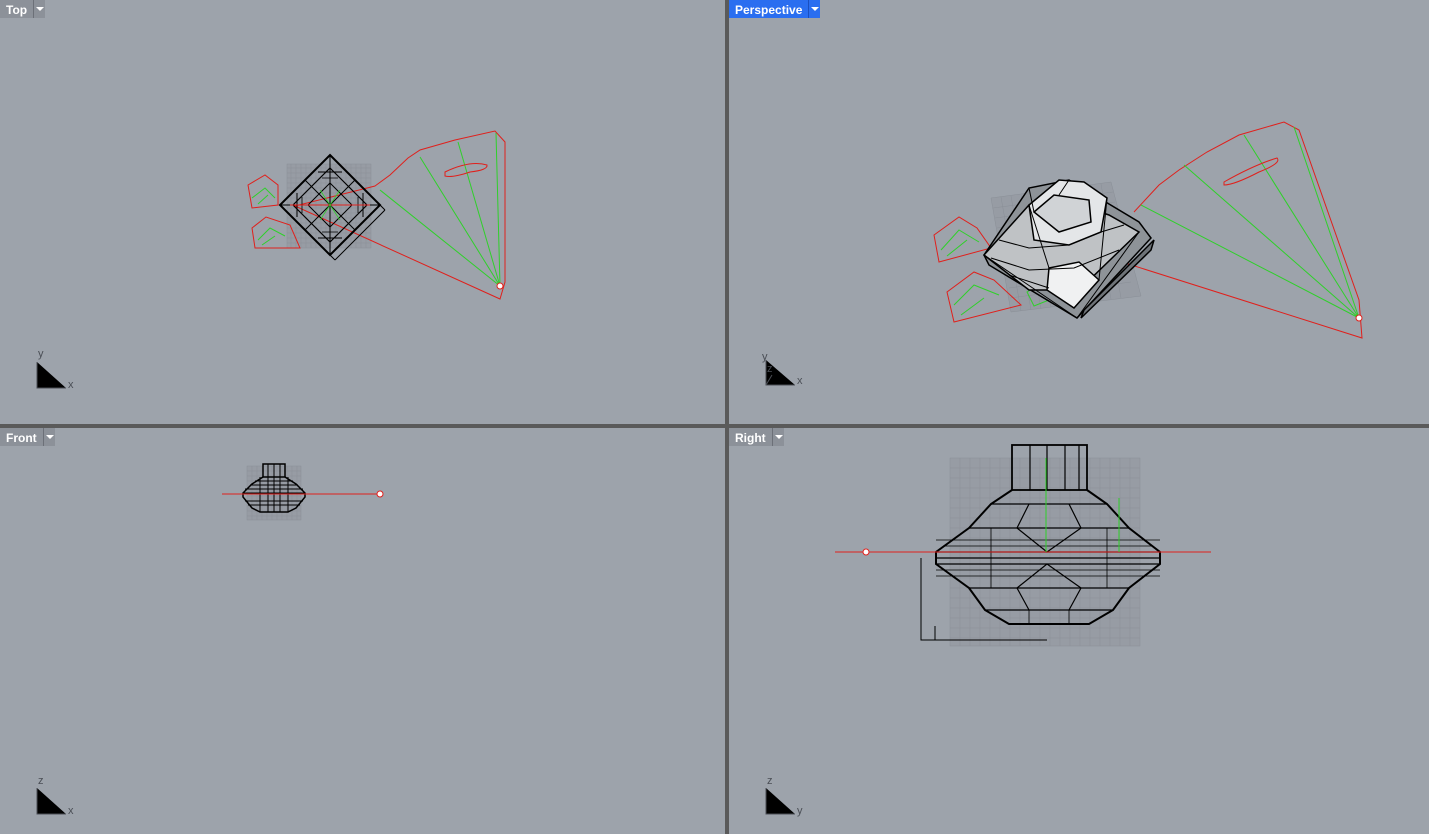 Image resolution: width=1429 pixels, height=834 pixels. What do you see at coordinates (271, 260) in the screenshot?
I see `top-scene: x y` at bounding box center [271, 260].